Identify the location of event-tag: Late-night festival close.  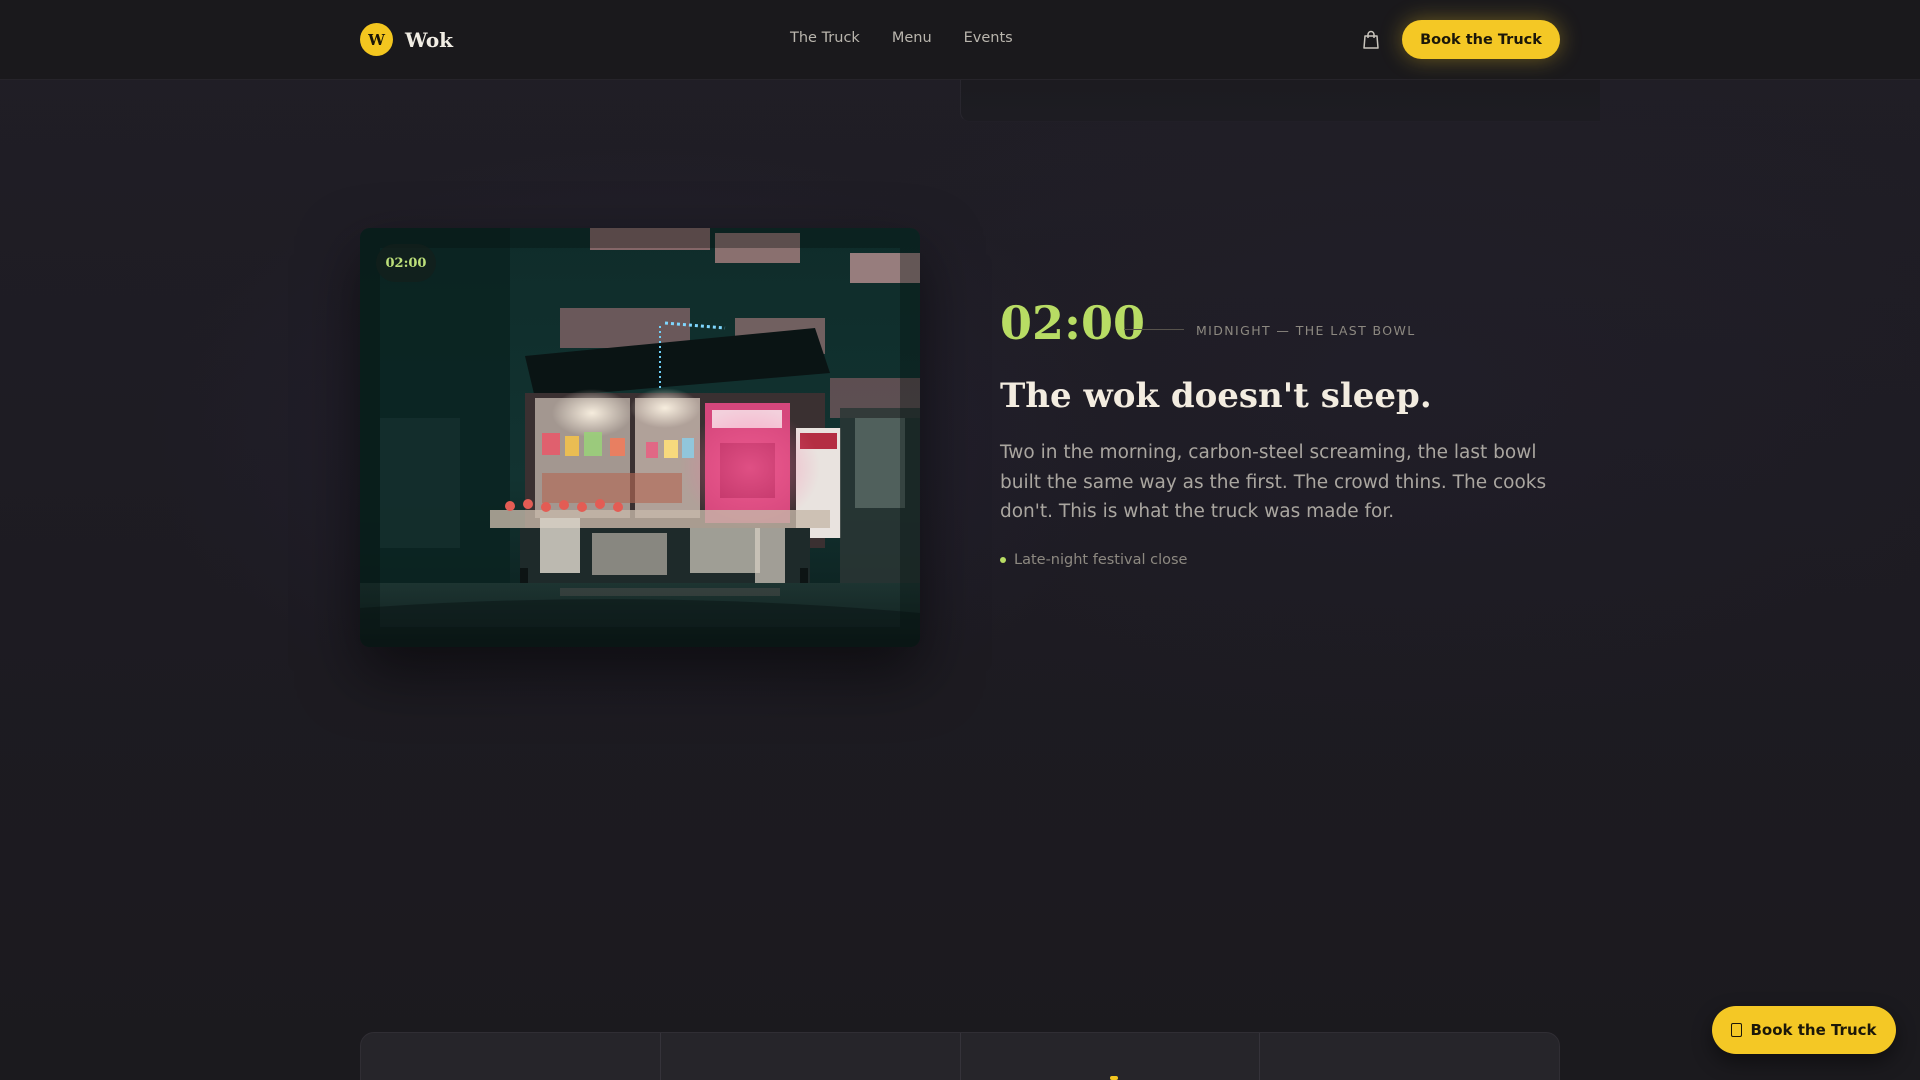
(1093, 560).